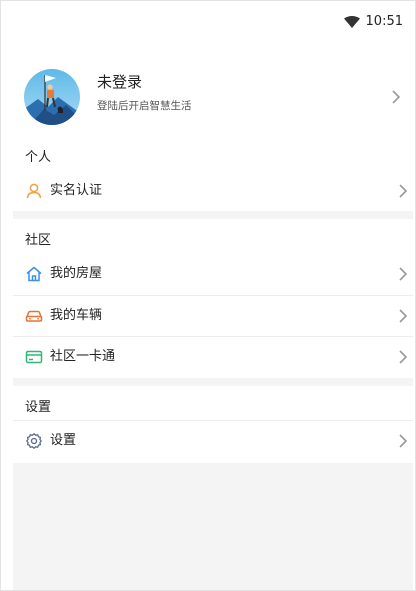 The image size is (416, 591). What do you see at coordinates (120, 82) in the screenshot?
I see `profile-name: 未登录` at bounding box center [120, 82].